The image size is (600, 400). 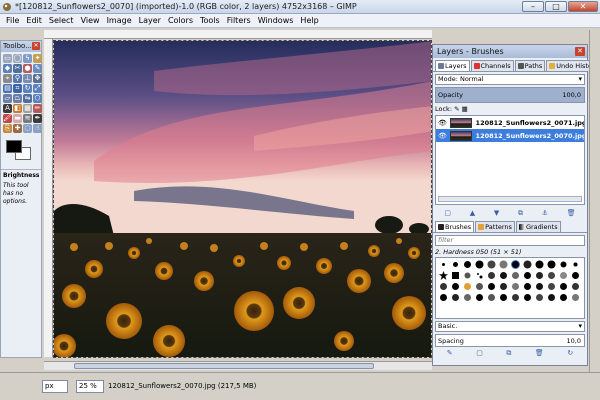 What do you see at coordinates (37, 118) in the screenshot?
I see `ink-tool-icon: ✒` at bounding box center [37, 118].